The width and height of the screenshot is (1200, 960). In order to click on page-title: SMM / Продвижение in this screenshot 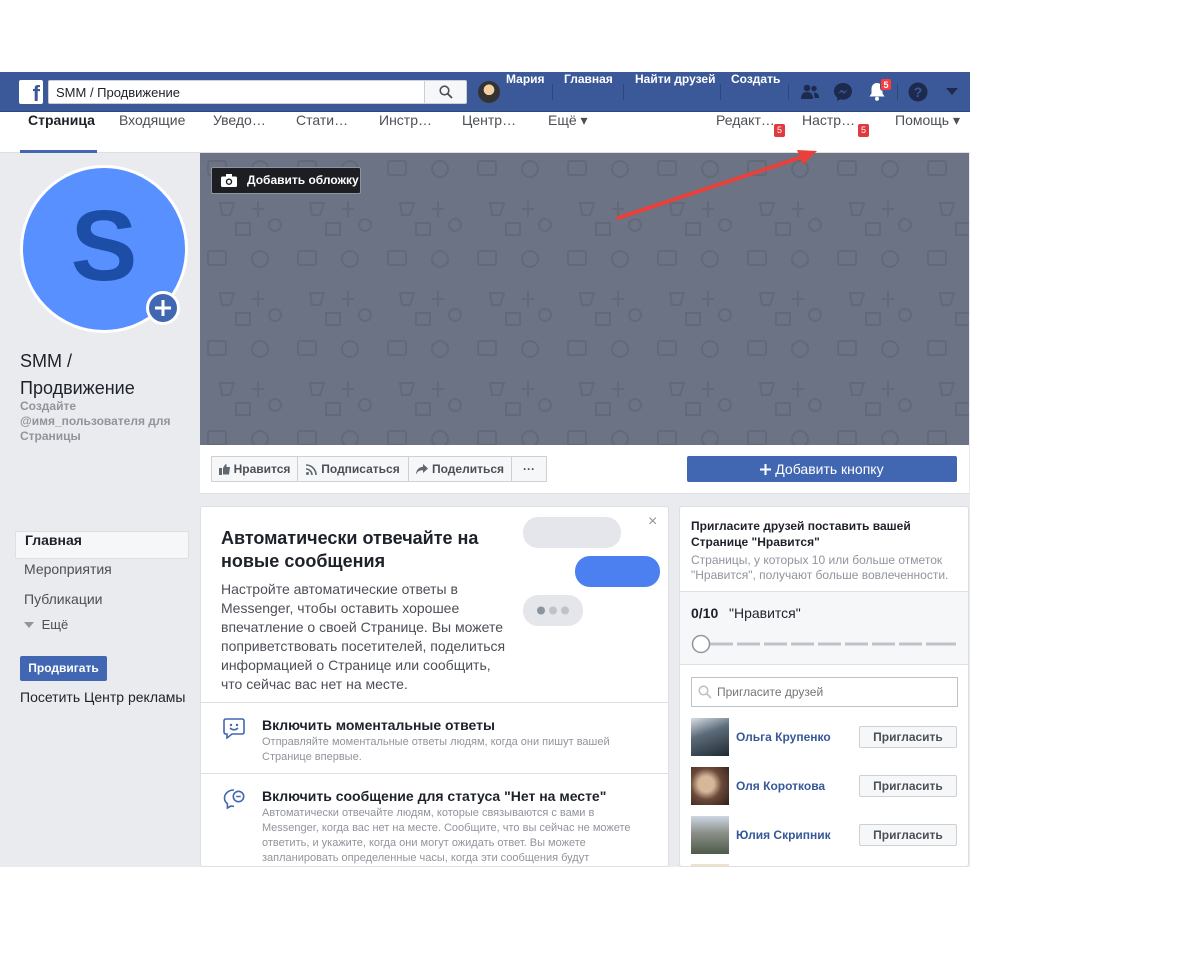, I will do `click(105, 375)`.